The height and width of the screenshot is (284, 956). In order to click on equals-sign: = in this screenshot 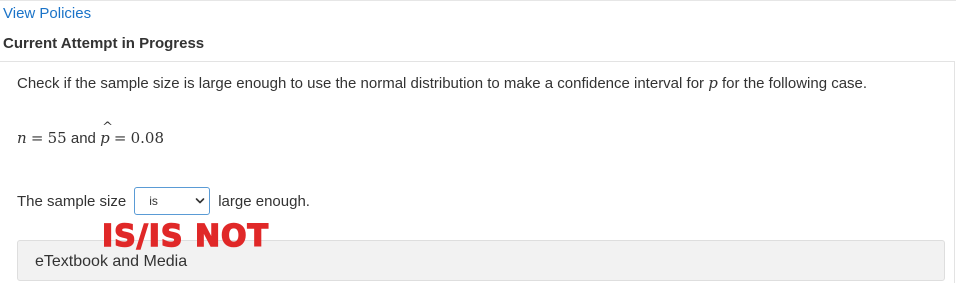, I will do `click(37, 138)`.